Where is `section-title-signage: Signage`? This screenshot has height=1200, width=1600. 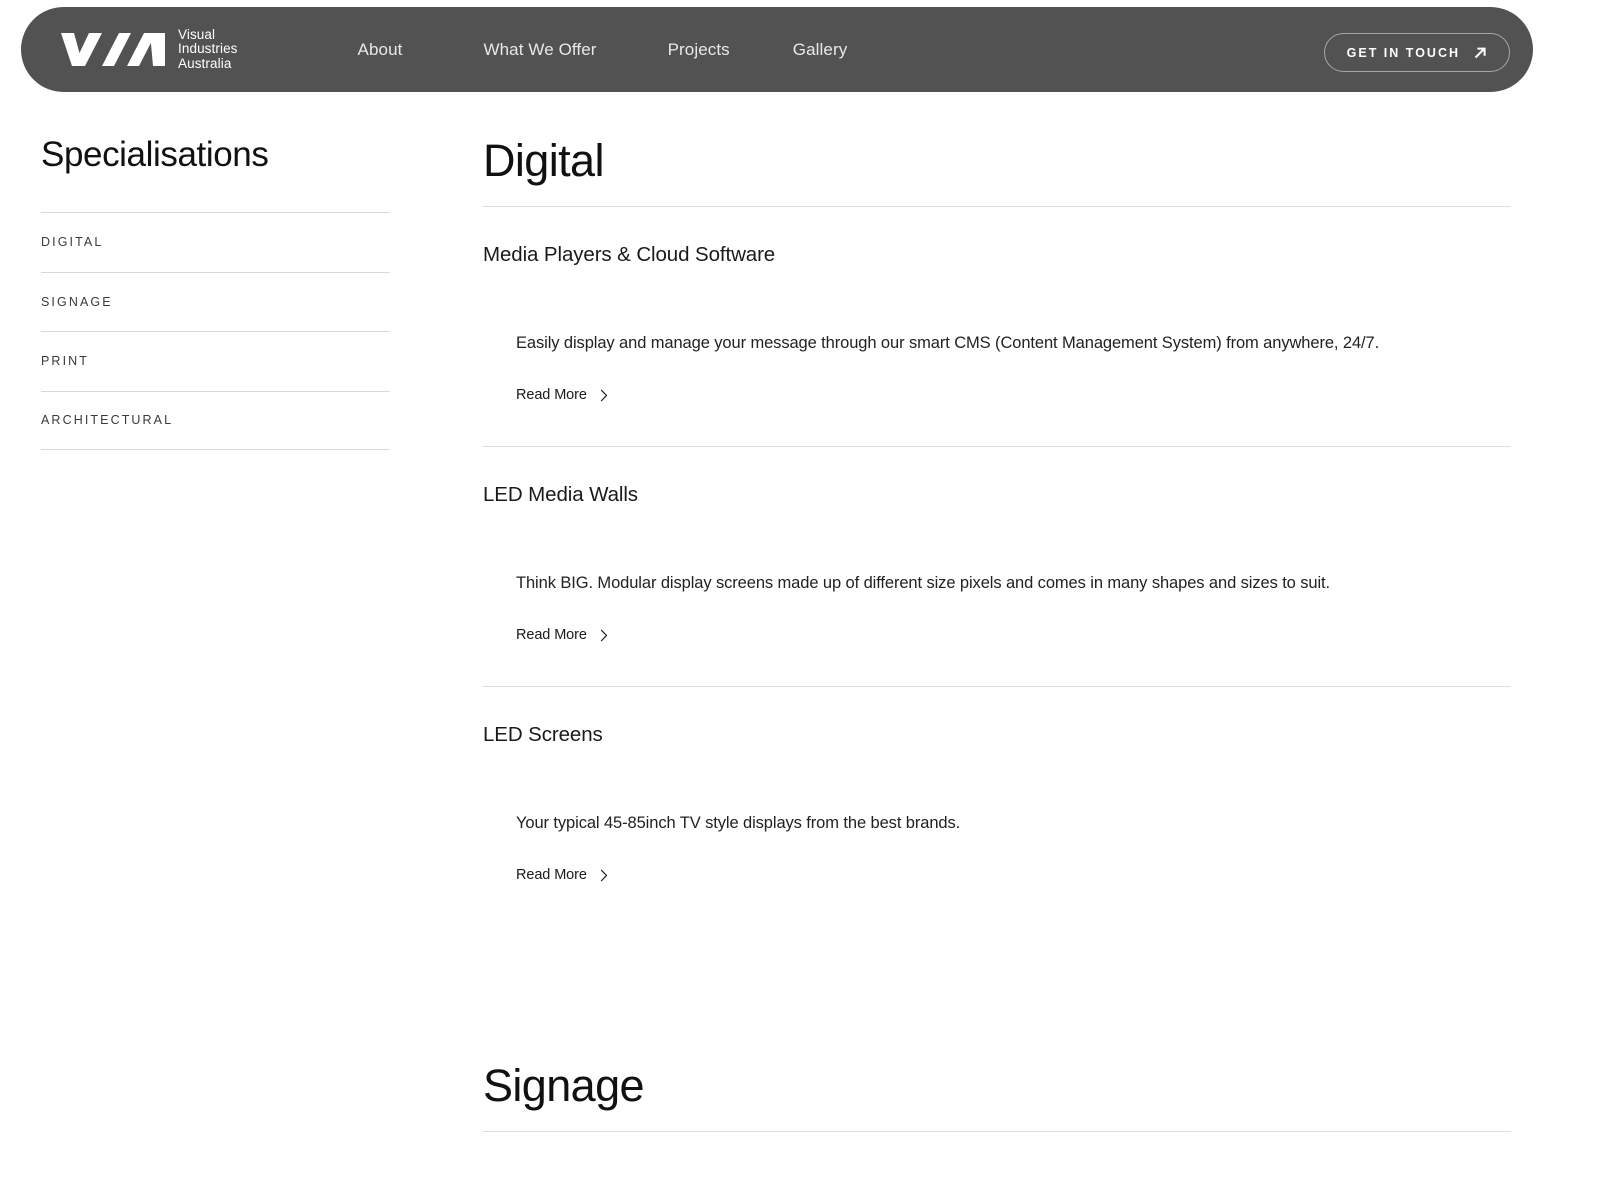 section-title-signage: Signage is located at coordinates (564, 1085).